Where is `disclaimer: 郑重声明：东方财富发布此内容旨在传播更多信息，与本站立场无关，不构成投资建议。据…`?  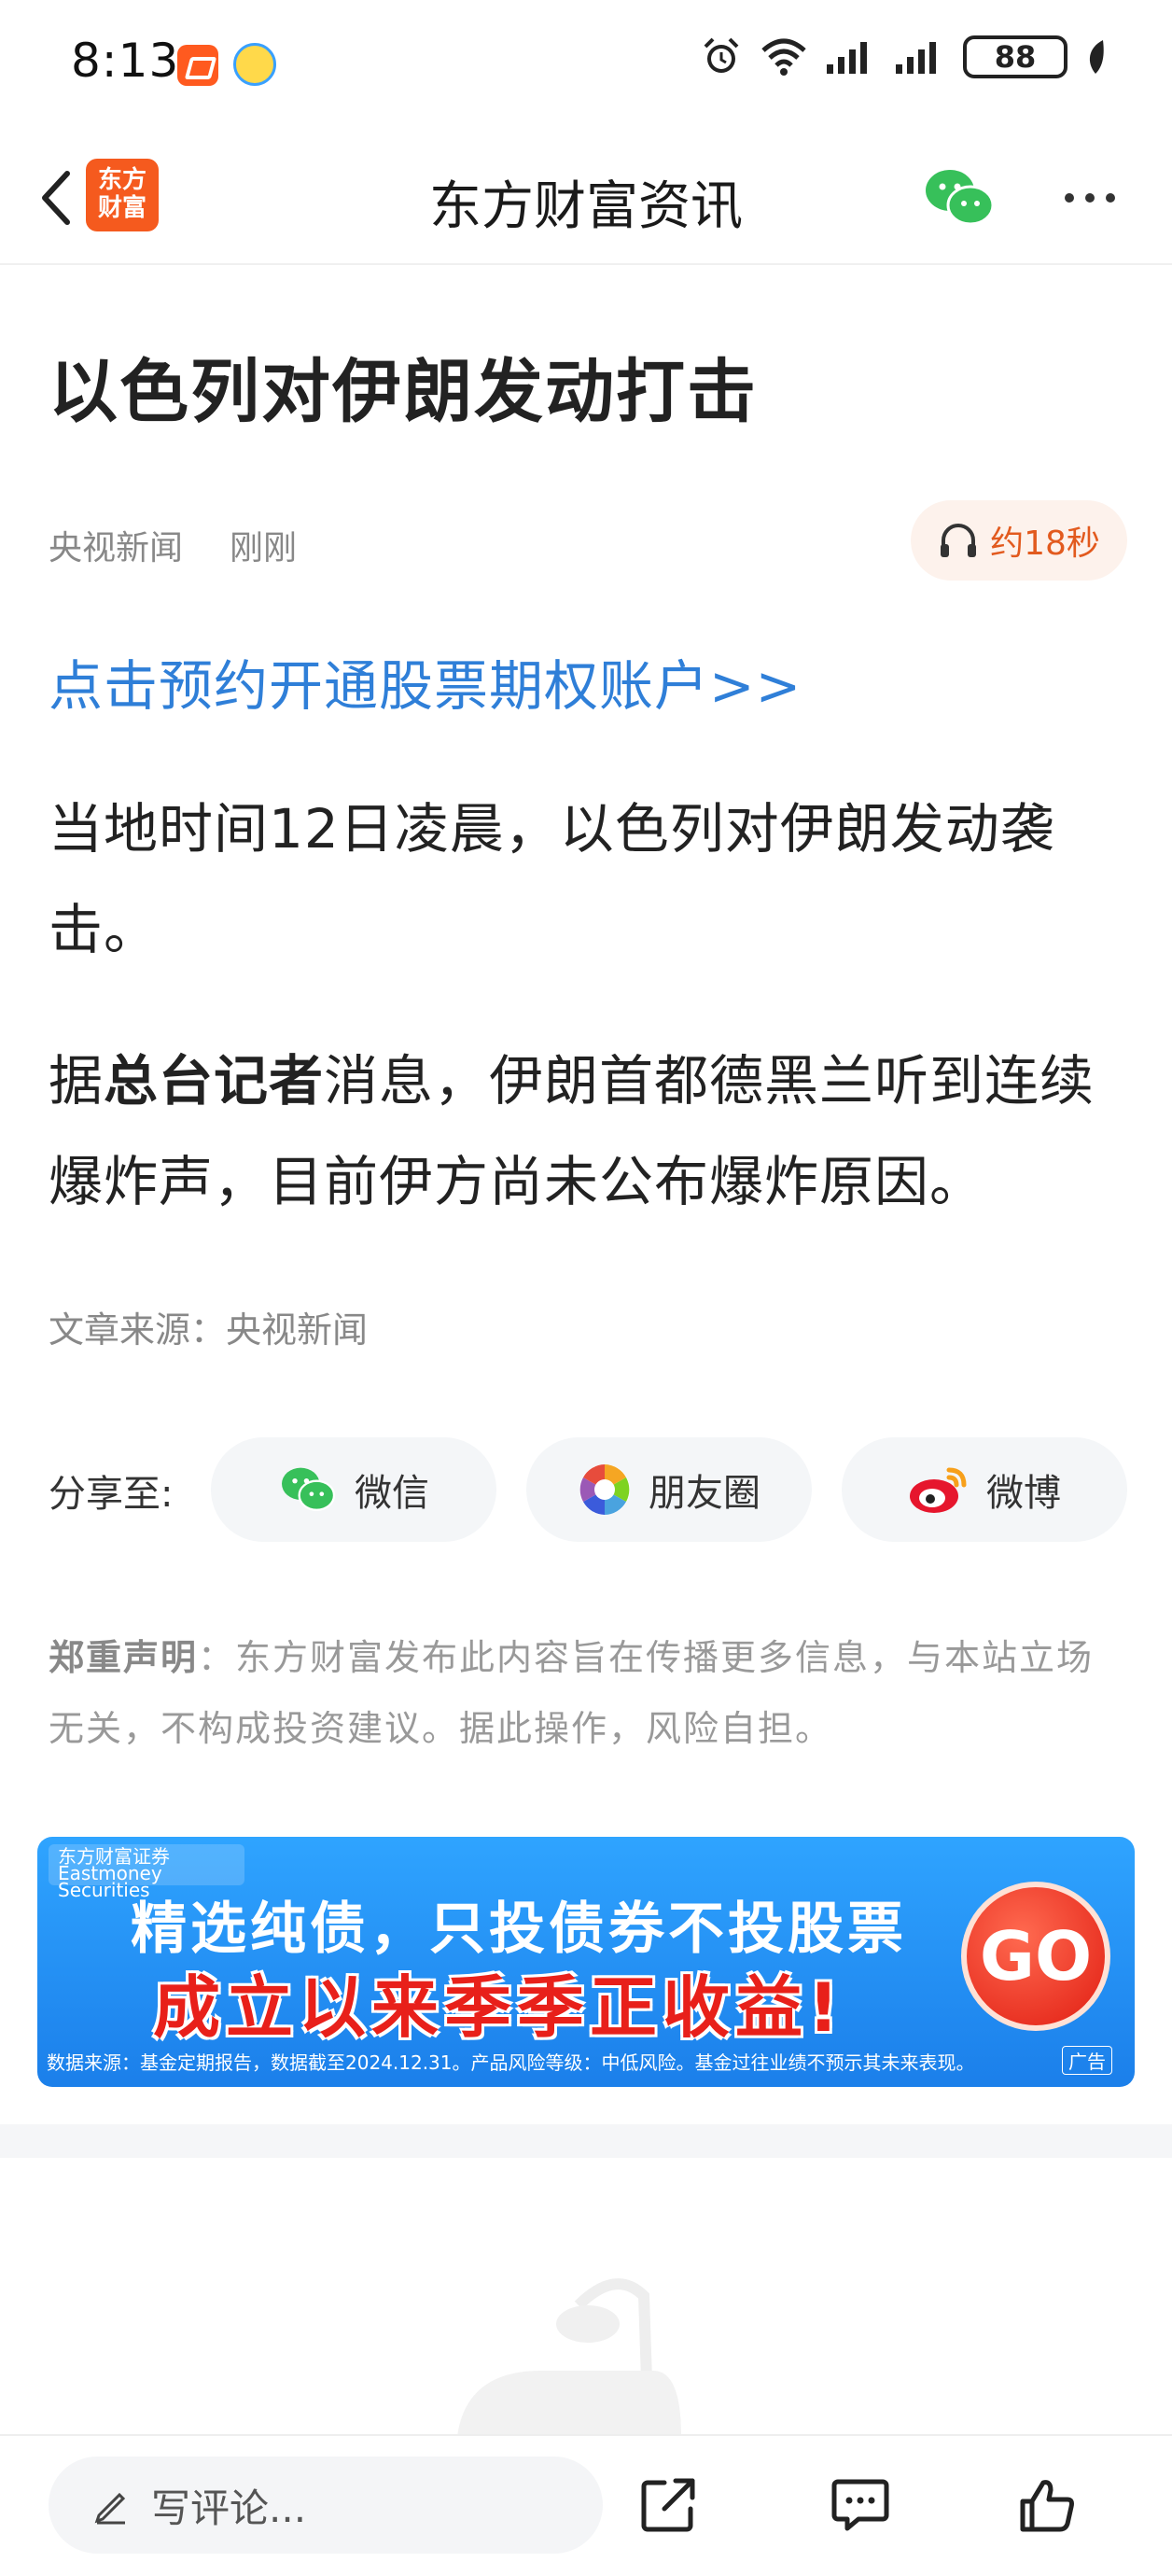
disclaimer: 郑重声明：东方财富发布此内容旨在传播更多信息，与本站立场无关，不构成投资建议。据… is located at coordinates (590, 1693).